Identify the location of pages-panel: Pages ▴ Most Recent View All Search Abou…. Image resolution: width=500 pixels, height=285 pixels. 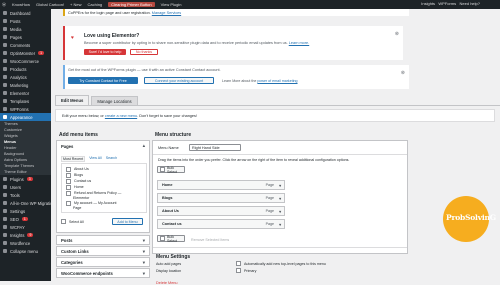
(103, 186).